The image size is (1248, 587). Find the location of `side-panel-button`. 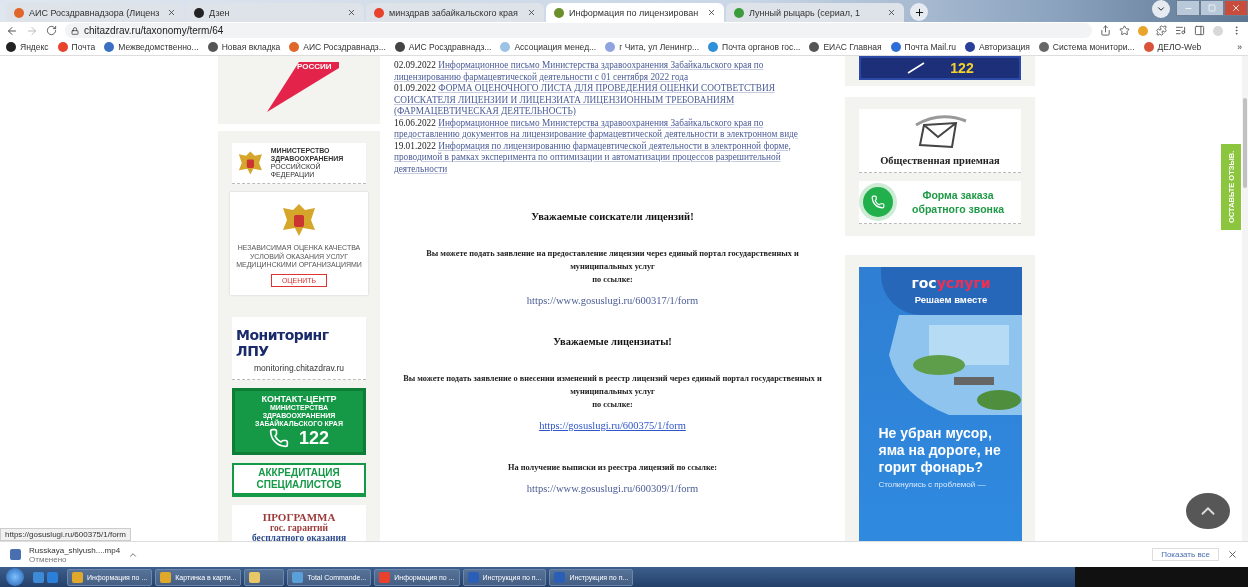

side-panel-button is located at coordinates (1199, 30).